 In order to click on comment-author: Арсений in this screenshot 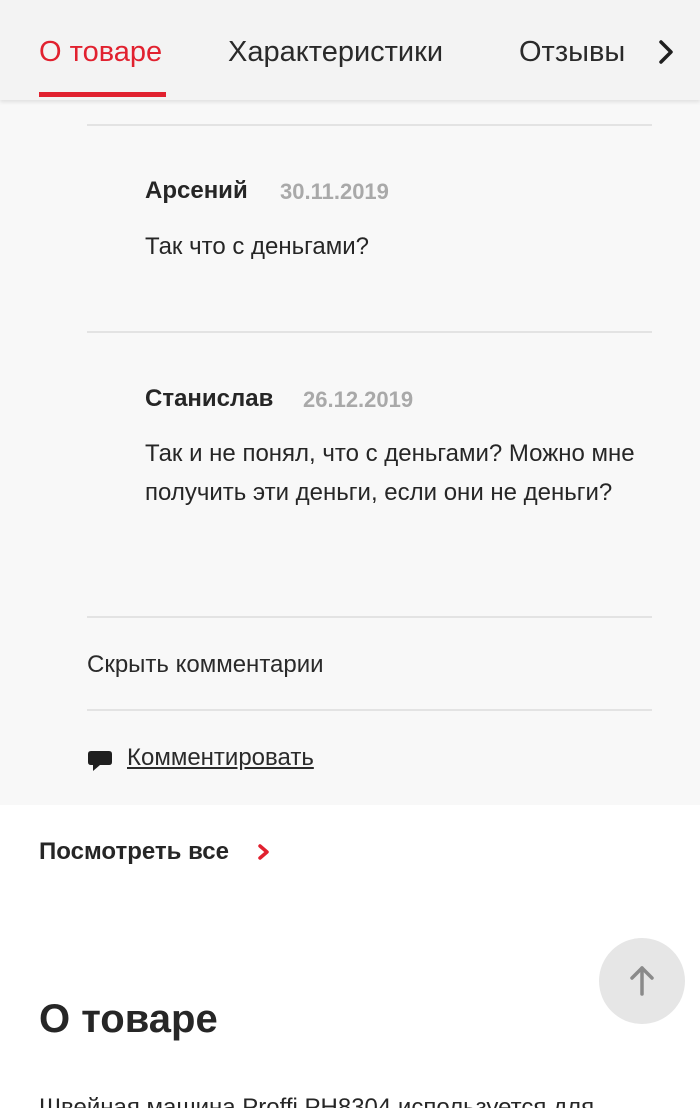, I will do `click(196, 191)`.